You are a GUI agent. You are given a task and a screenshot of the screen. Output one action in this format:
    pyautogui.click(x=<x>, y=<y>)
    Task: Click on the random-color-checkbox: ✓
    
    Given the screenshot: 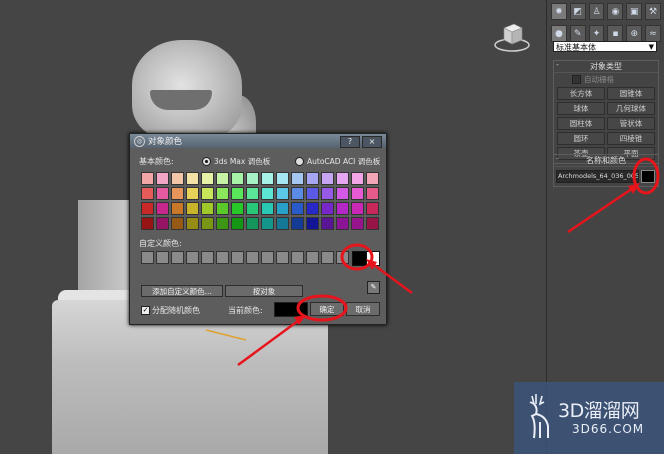 What is the action you would take?
    pyautogui.click(x=145, y=310)
    